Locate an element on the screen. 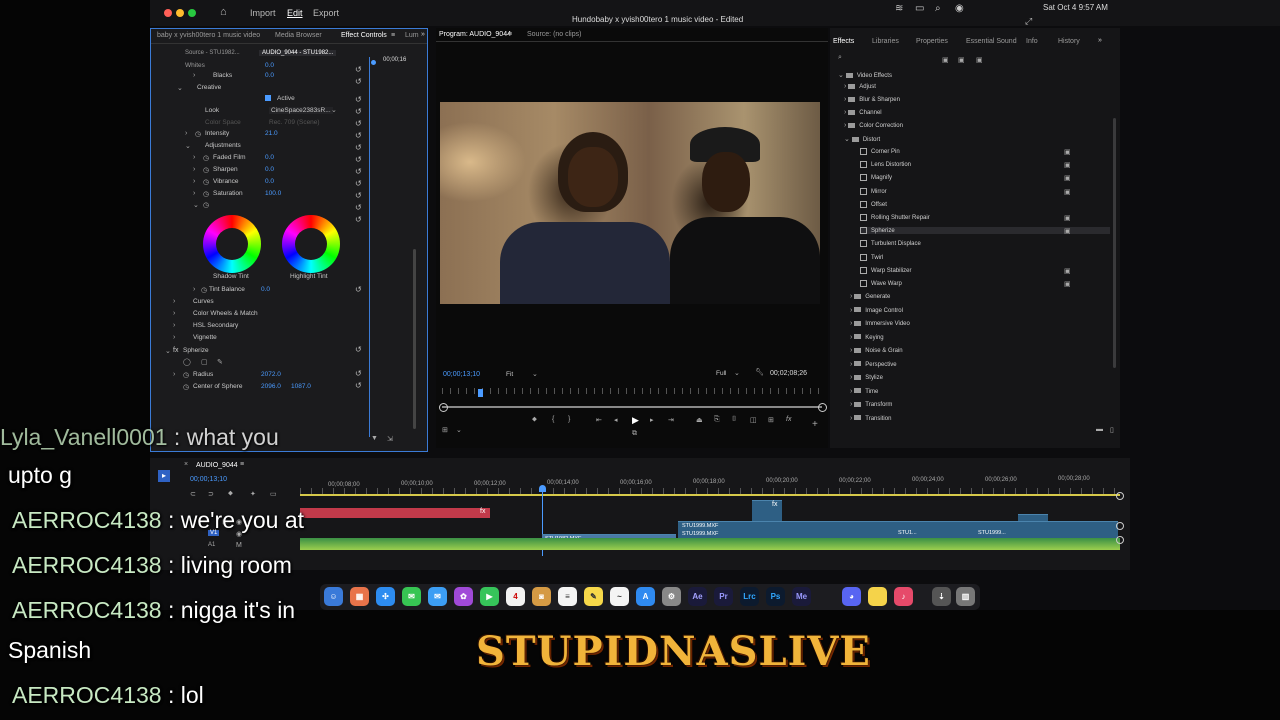 The height and width of the screenshot is (720, 1280). row-whites-value: 0.0 is located at coordinates (269, 65).